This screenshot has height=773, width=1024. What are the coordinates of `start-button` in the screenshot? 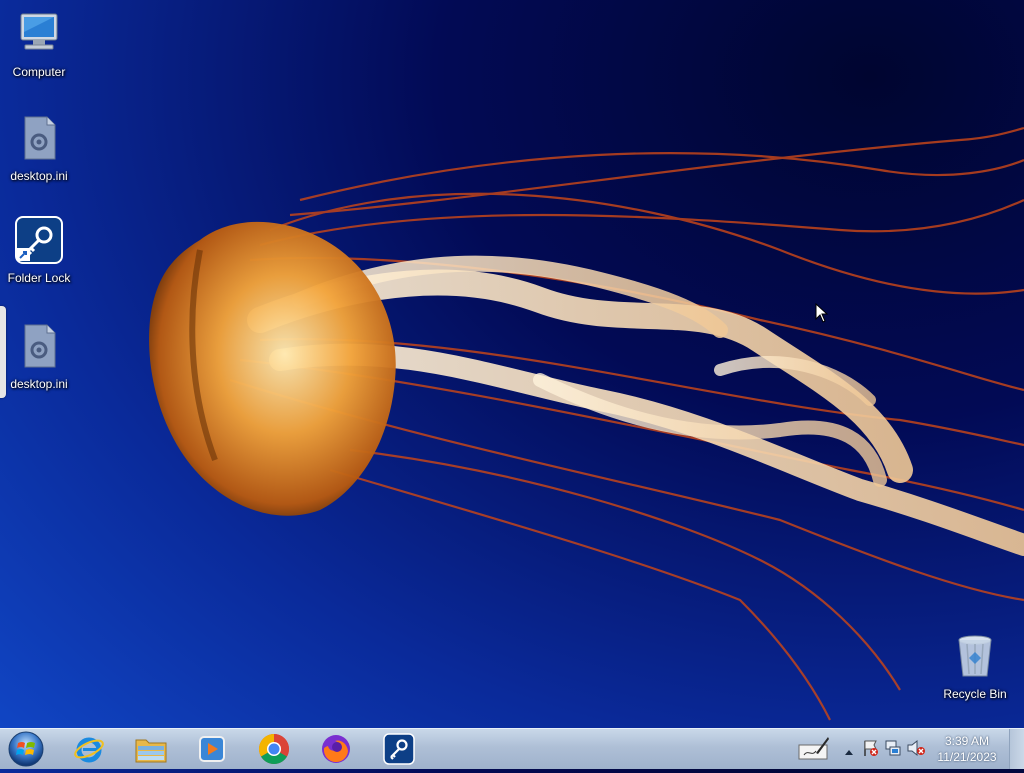 It's located at (26, 749).